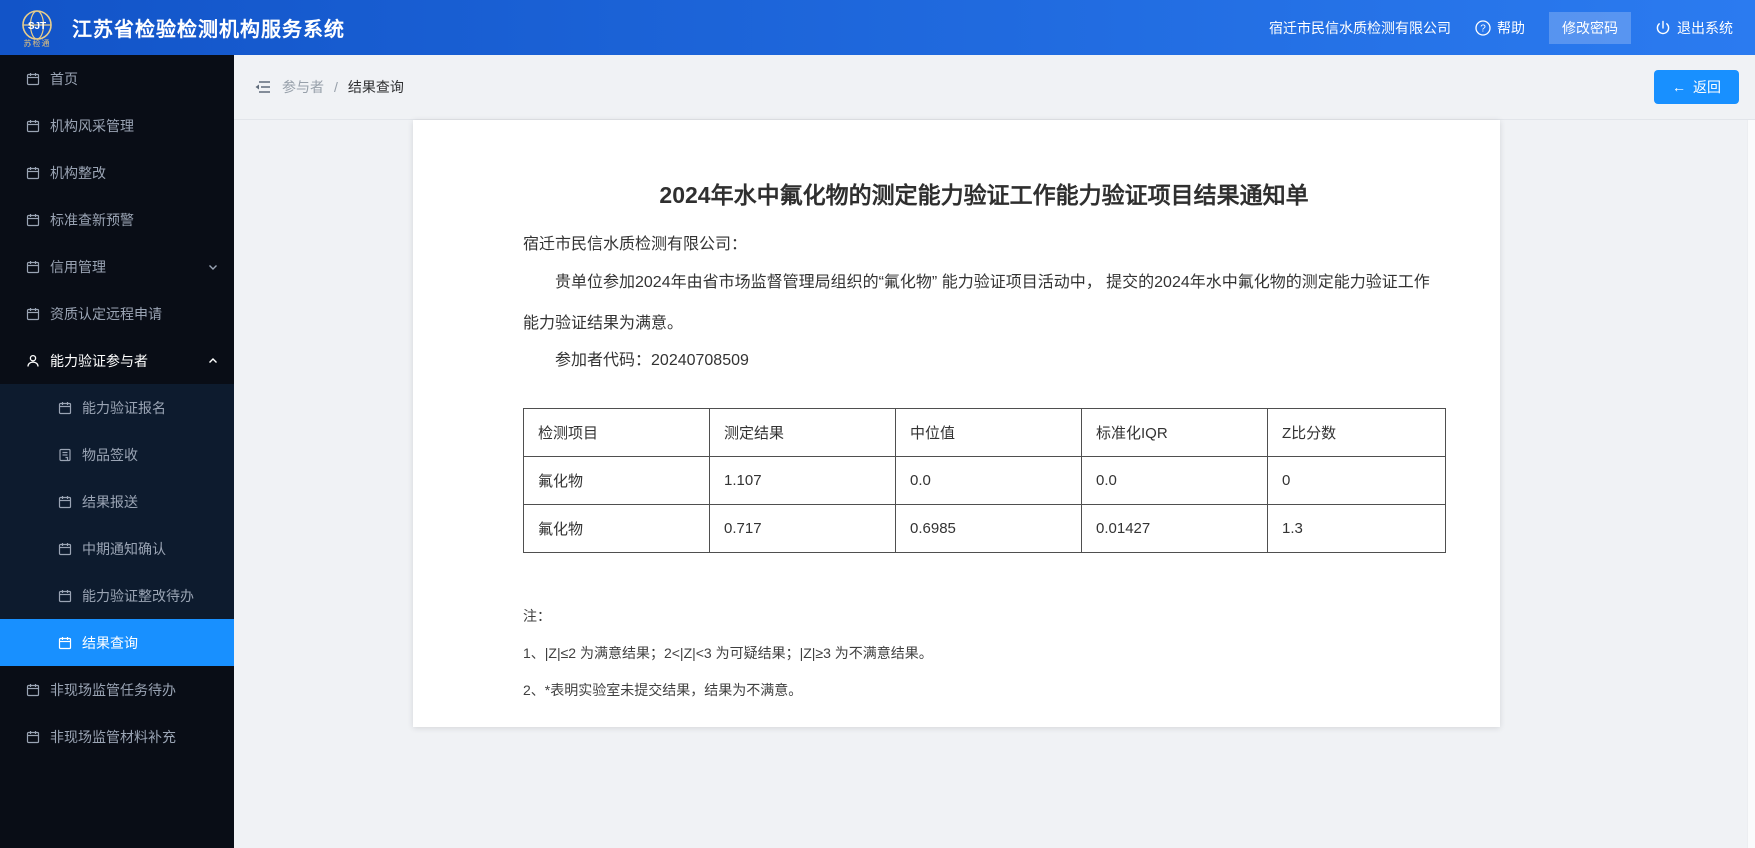 This screenshot has height=848, width=1755. I want to click on sidebar-item-offsite-materials: 非现场监管材料补充, so click(117, 736).